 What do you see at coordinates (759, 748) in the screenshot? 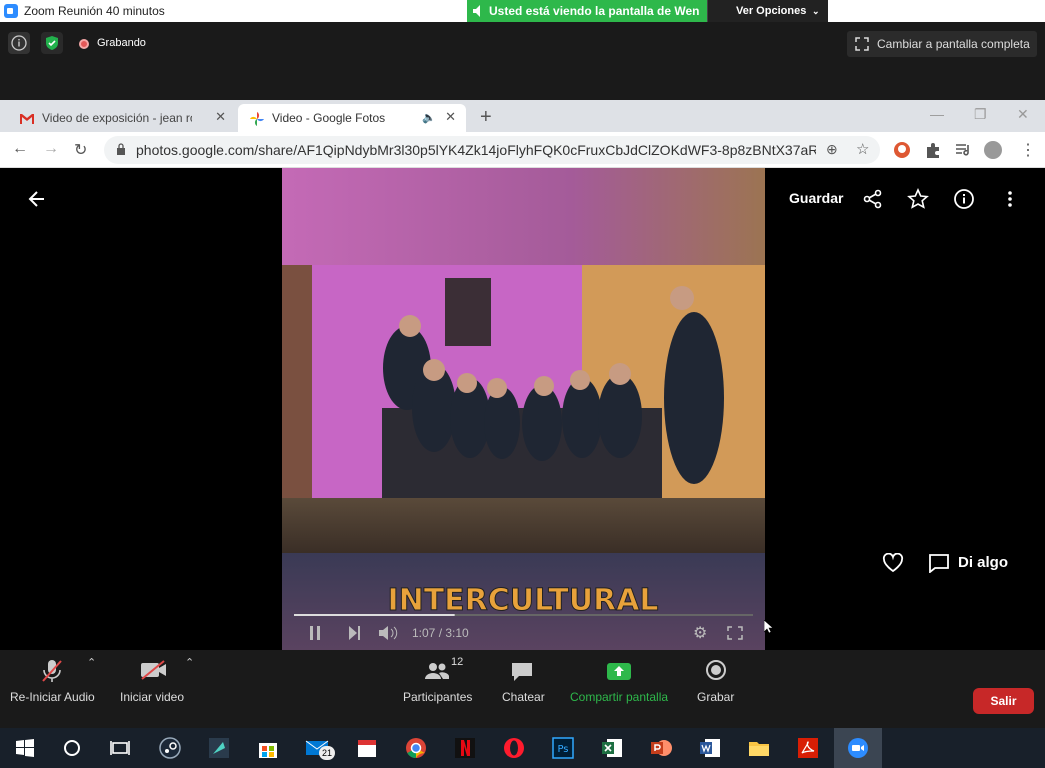
I see `file-explorer-icon` at bounding box center [759, 748].